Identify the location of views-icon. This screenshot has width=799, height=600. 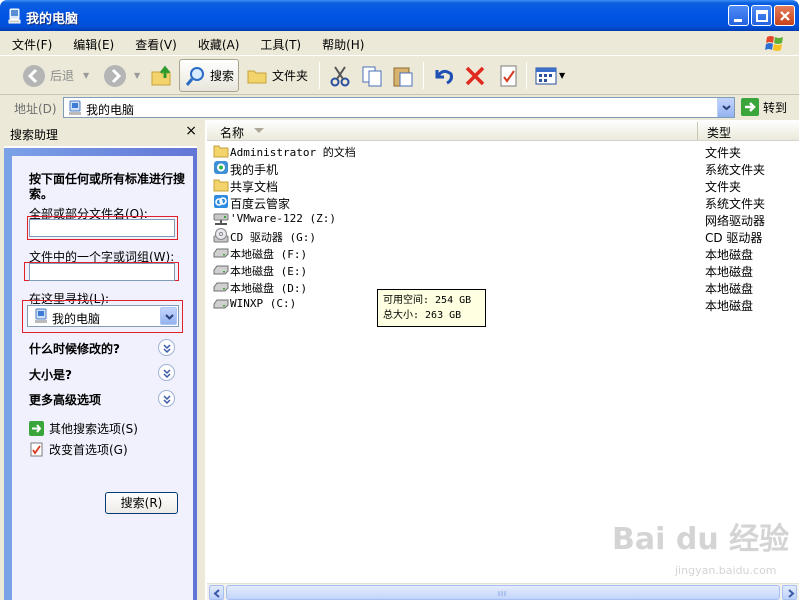
(546, 75).